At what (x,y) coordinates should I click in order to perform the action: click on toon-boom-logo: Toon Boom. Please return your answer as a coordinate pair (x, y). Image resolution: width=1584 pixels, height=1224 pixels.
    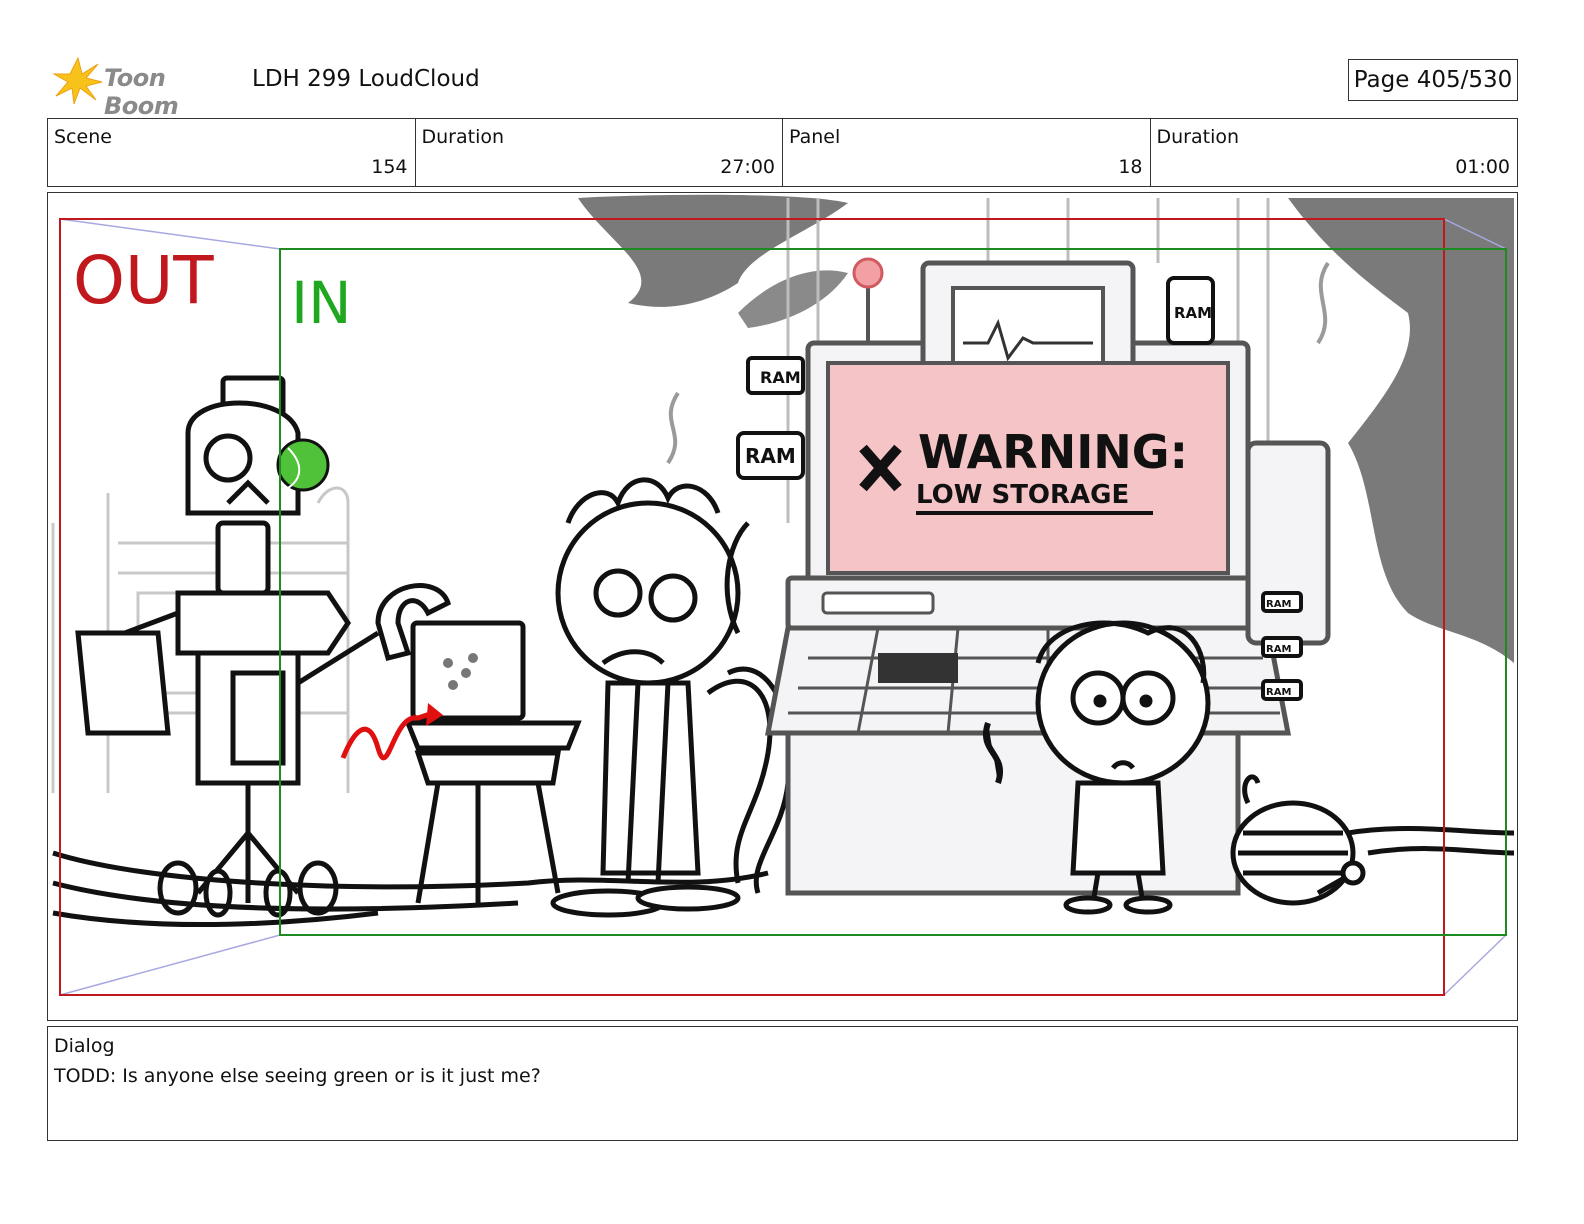
    Looking at the image, I should click on (147, 88).